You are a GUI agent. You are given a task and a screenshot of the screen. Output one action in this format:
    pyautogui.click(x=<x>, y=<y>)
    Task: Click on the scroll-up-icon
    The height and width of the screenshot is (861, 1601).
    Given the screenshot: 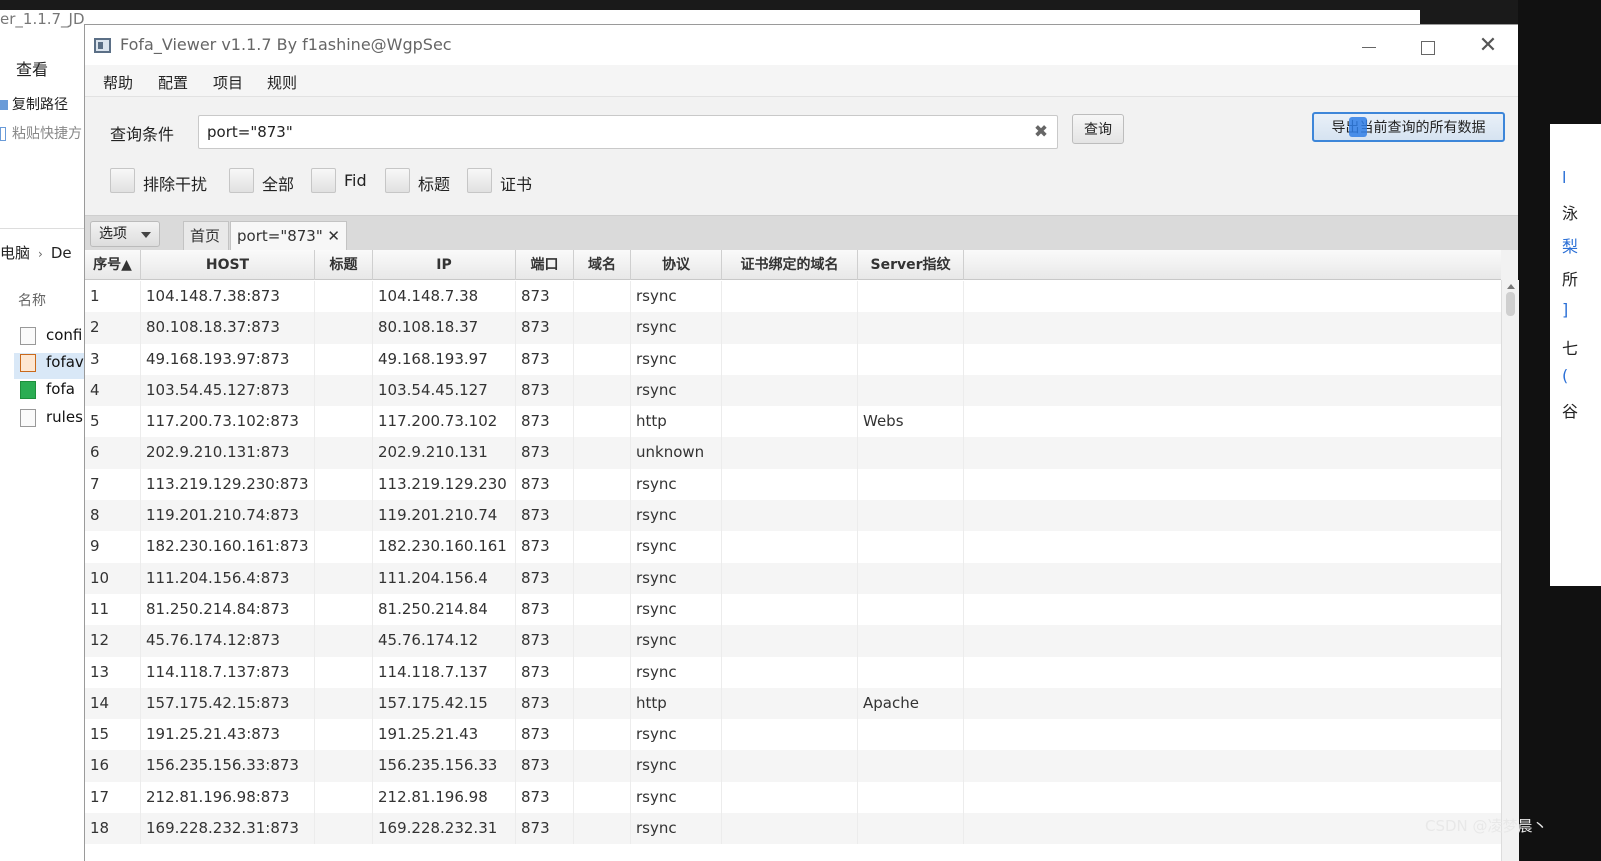 What is the action you would take?
    pyautogui.click(x=1511, y=286)
    